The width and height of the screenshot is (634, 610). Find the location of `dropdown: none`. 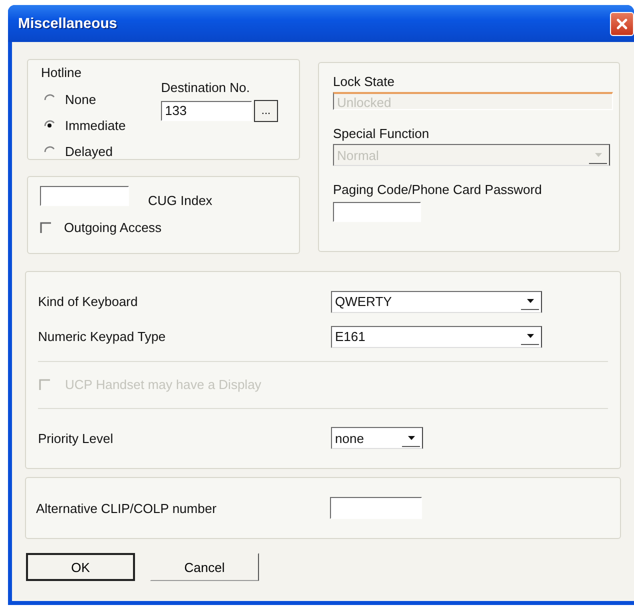

dropdown: none is located at coordinates (377, 438).